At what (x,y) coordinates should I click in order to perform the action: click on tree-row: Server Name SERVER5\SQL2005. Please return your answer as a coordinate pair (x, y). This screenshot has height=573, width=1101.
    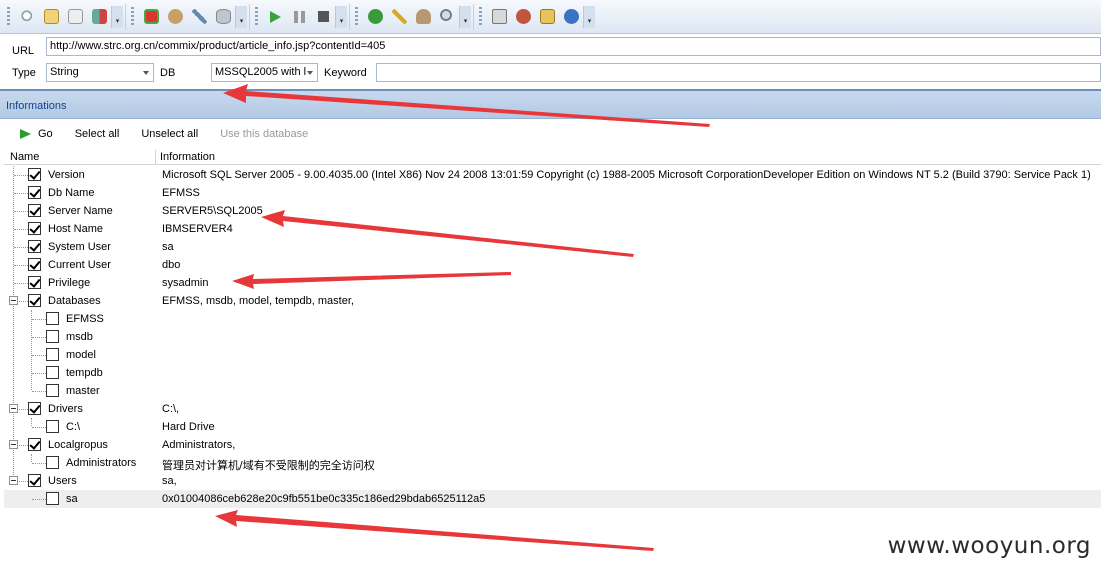
    Looking at the image, I should click on (552, 211).